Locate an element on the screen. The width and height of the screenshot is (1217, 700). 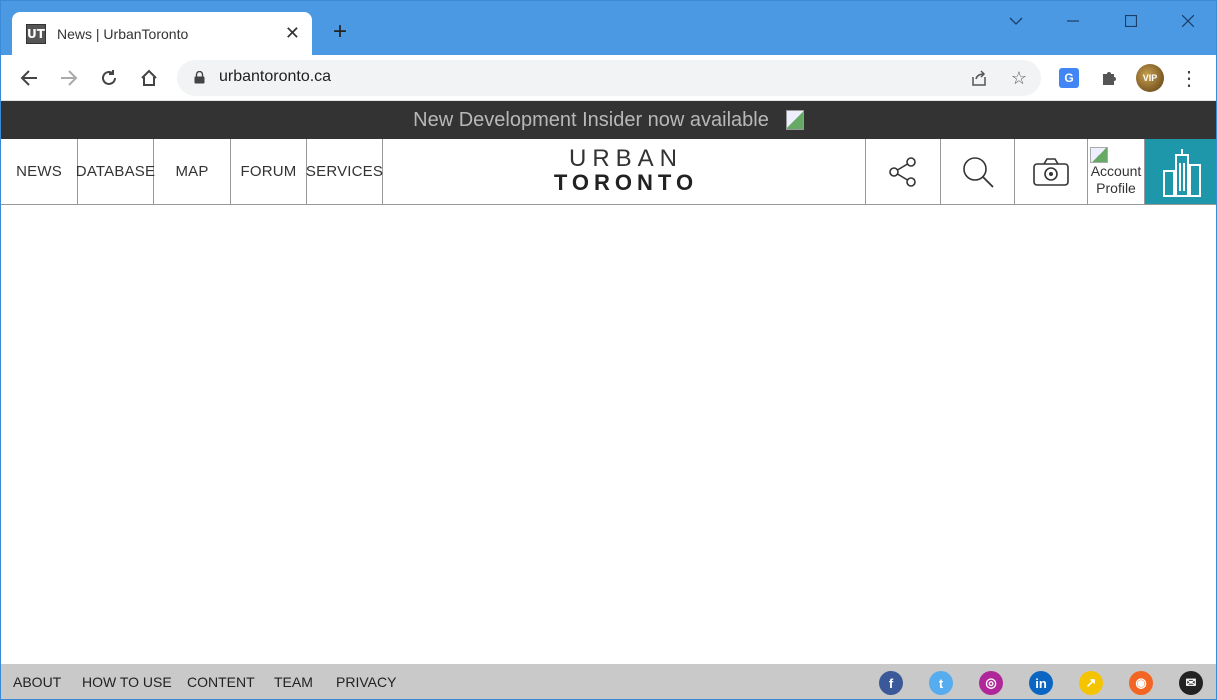
share-icon is located at coordinates (902, 171).